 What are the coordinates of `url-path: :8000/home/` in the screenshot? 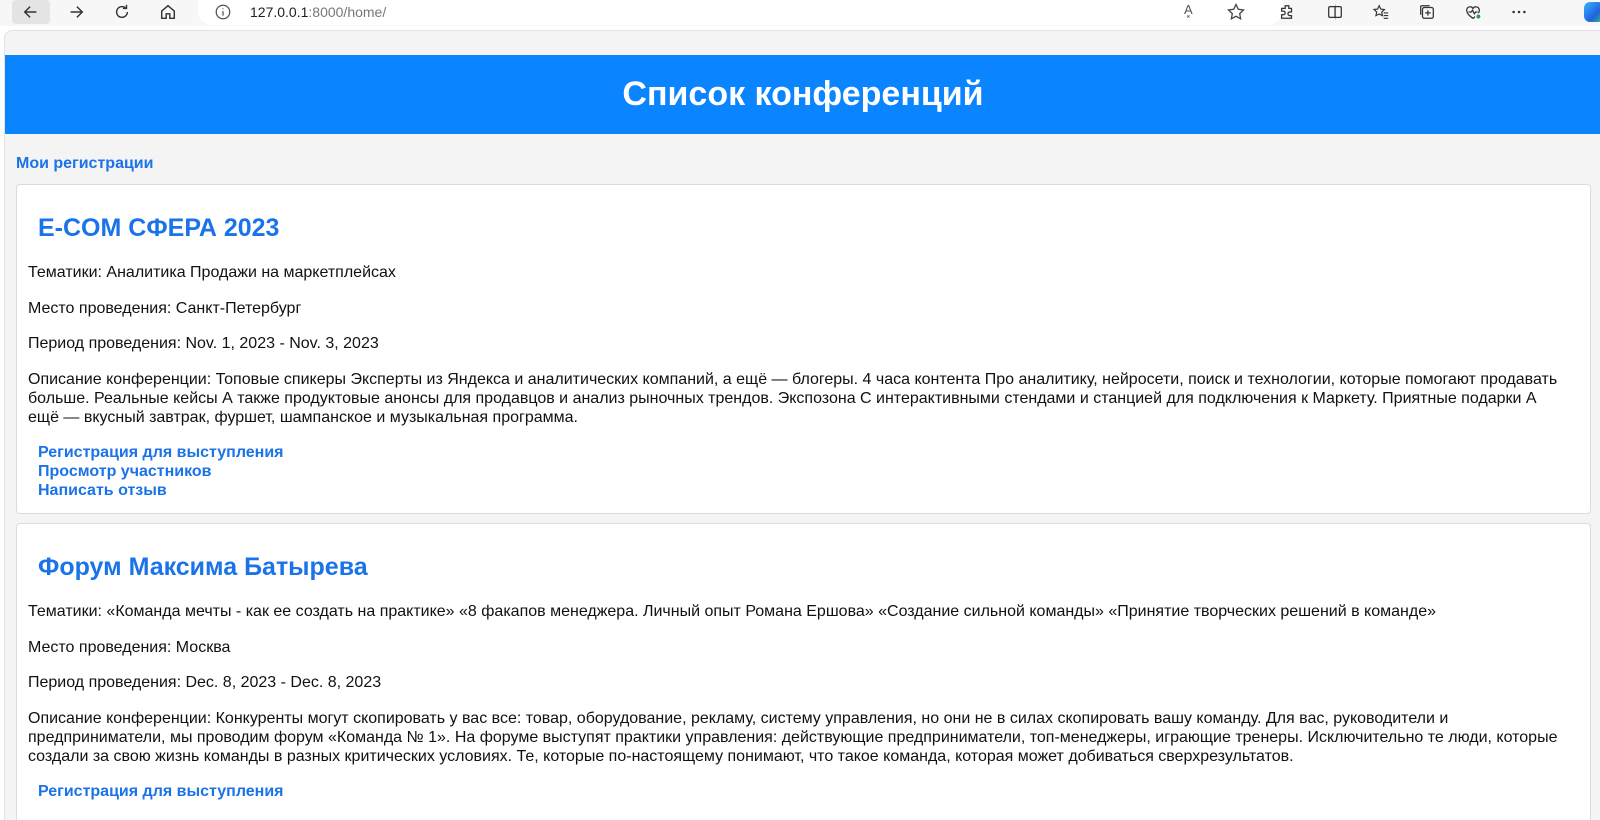 It's located at (347, 12).